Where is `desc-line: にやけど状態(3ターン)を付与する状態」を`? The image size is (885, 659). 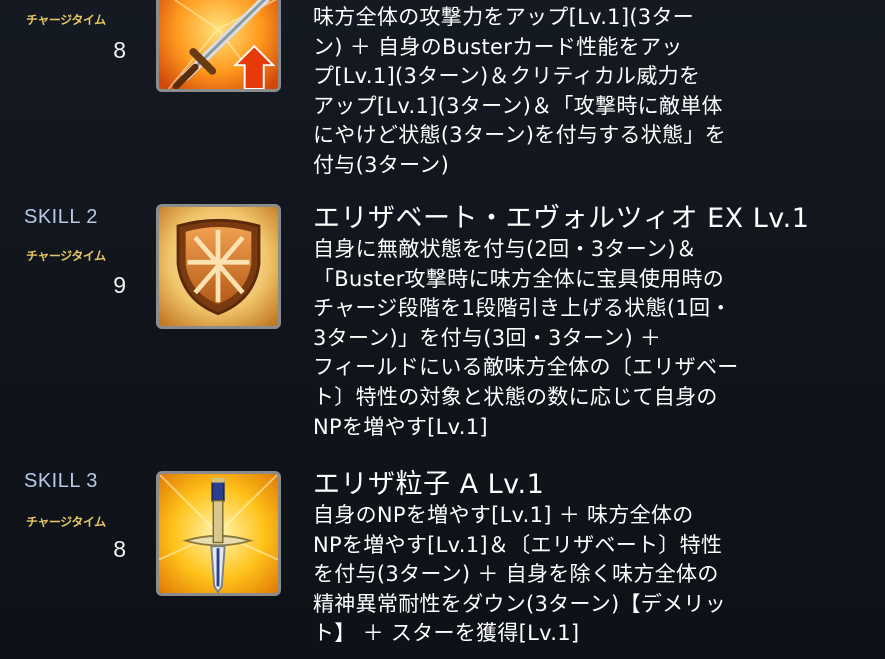
desc-line: にやけど状態(3ターン)を付与する状態」を is located at coordinates (519, 135).